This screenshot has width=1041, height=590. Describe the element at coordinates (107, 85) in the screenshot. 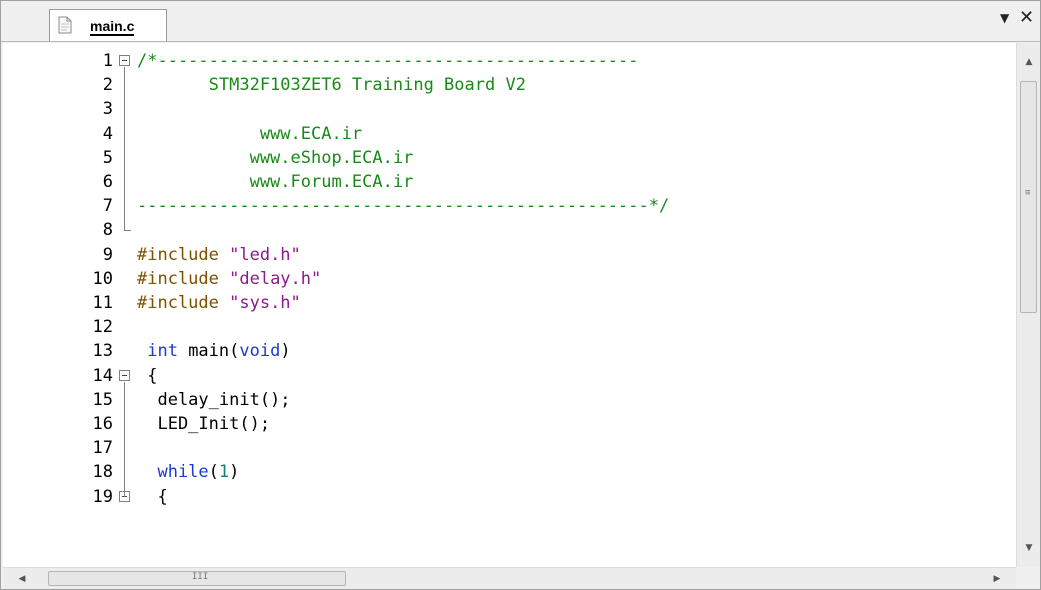

I see `line-number: 2` at that location.